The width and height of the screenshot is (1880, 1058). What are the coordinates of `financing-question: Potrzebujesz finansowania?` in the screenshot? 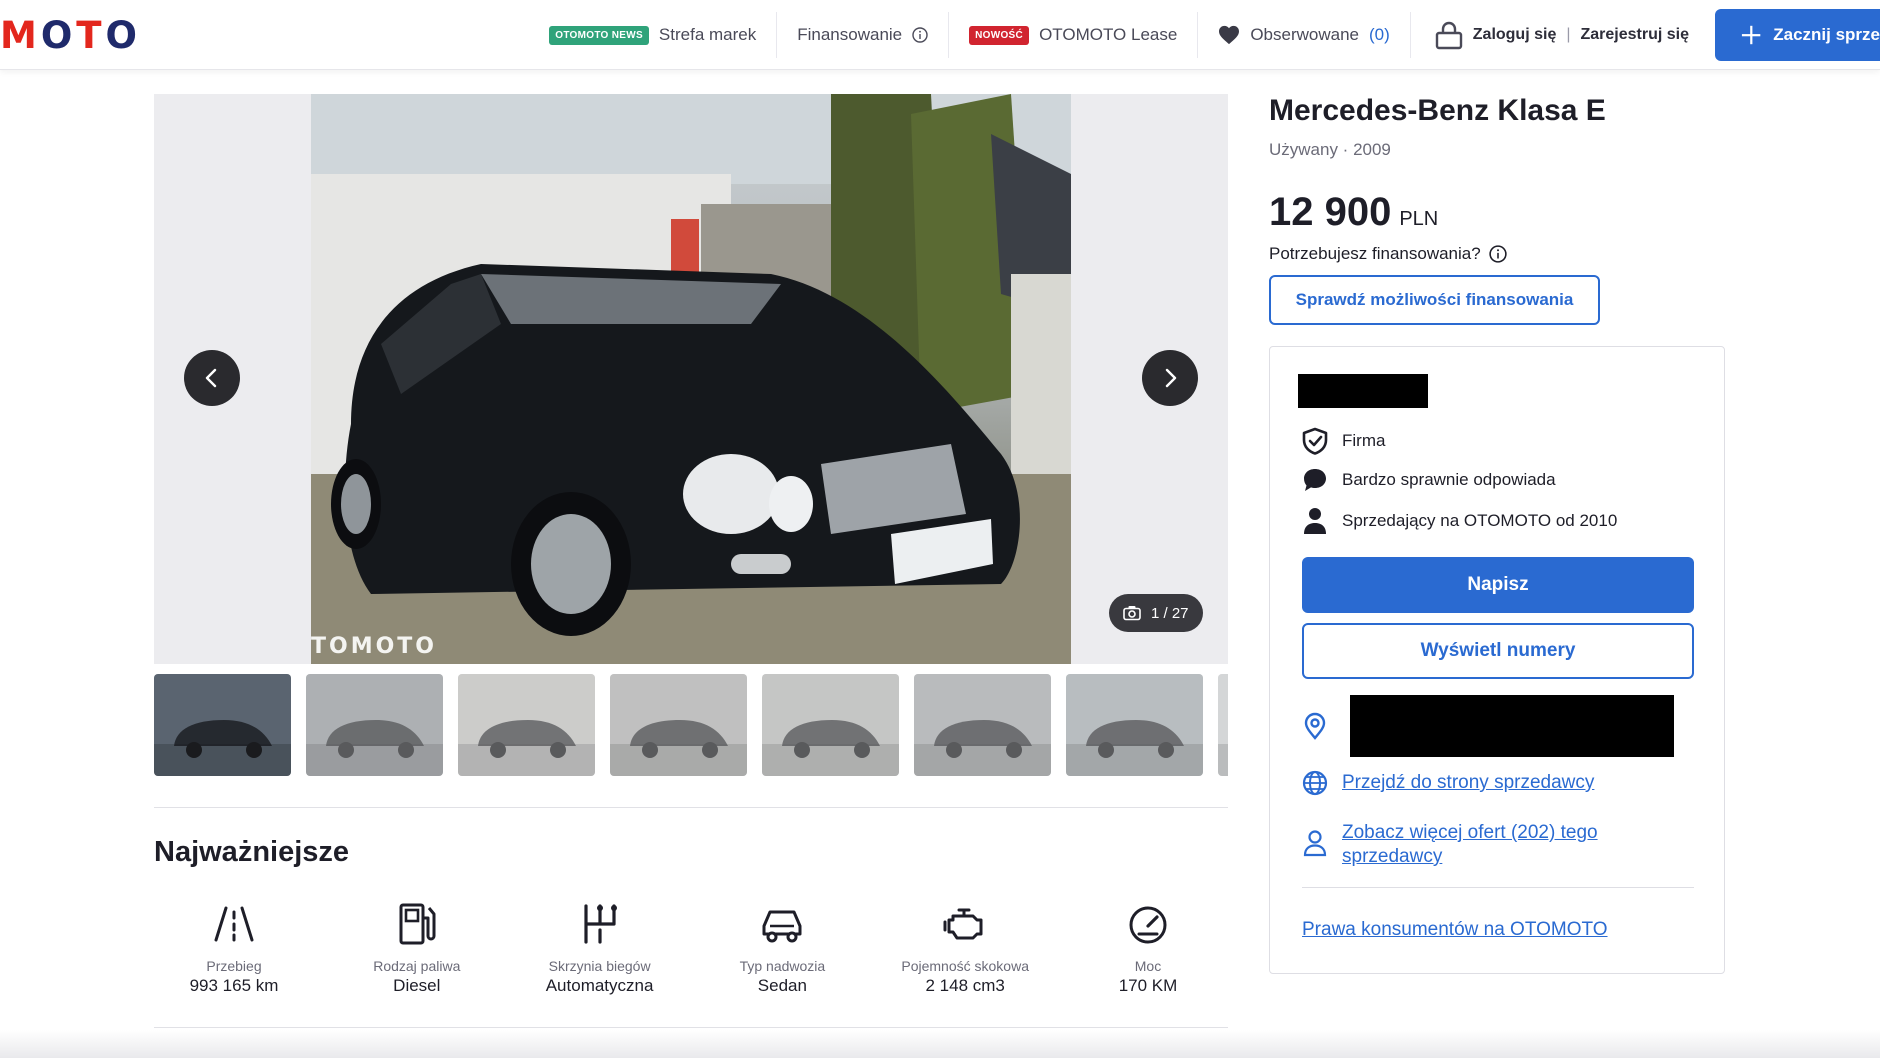 It's located at (1388, 254).